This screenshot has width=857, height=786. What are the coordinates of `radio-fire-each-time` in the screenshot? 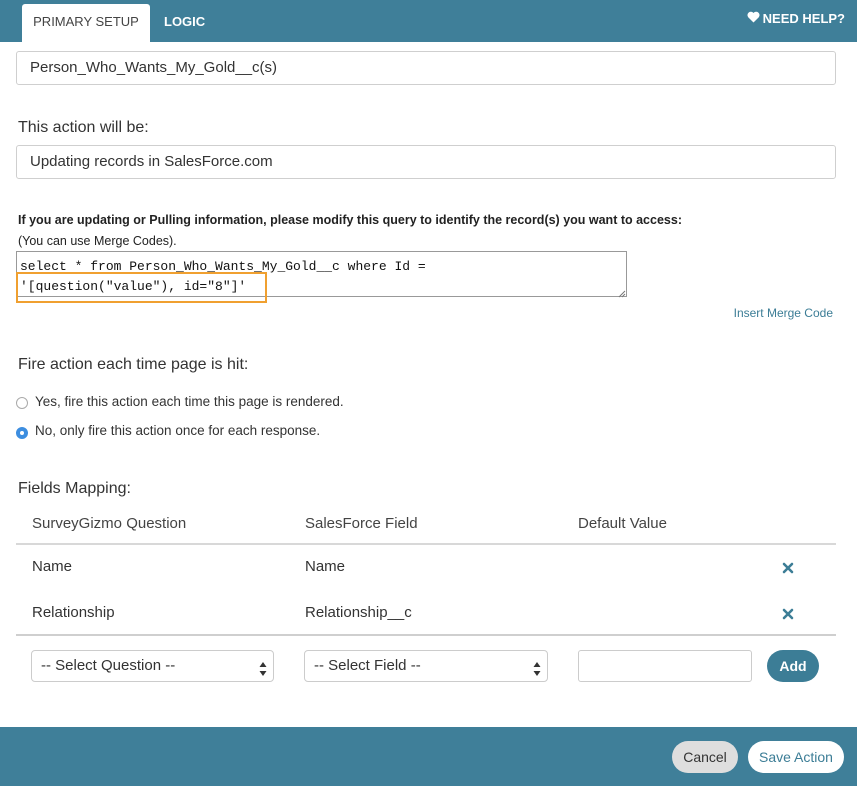 It's located at (22, 403).